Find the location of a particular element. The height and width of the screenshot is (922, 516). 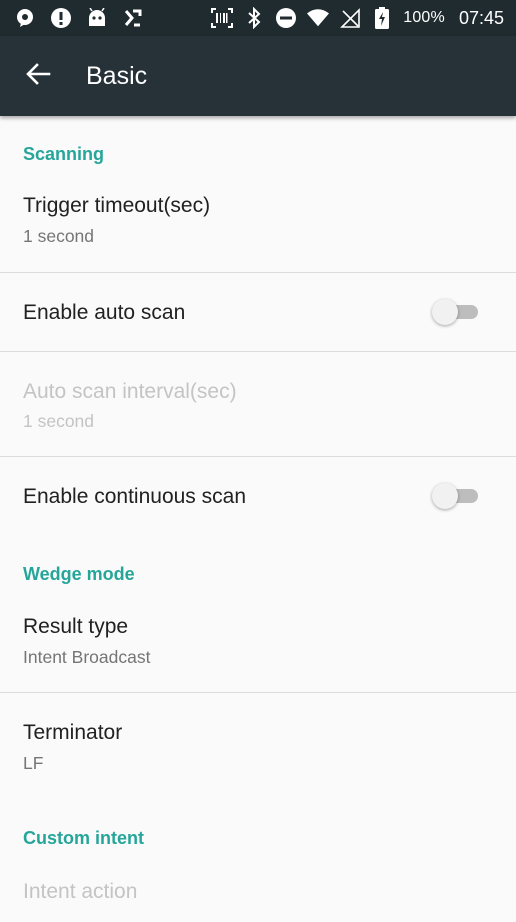

pref-title: Result type is located at coordinates (76, 626).